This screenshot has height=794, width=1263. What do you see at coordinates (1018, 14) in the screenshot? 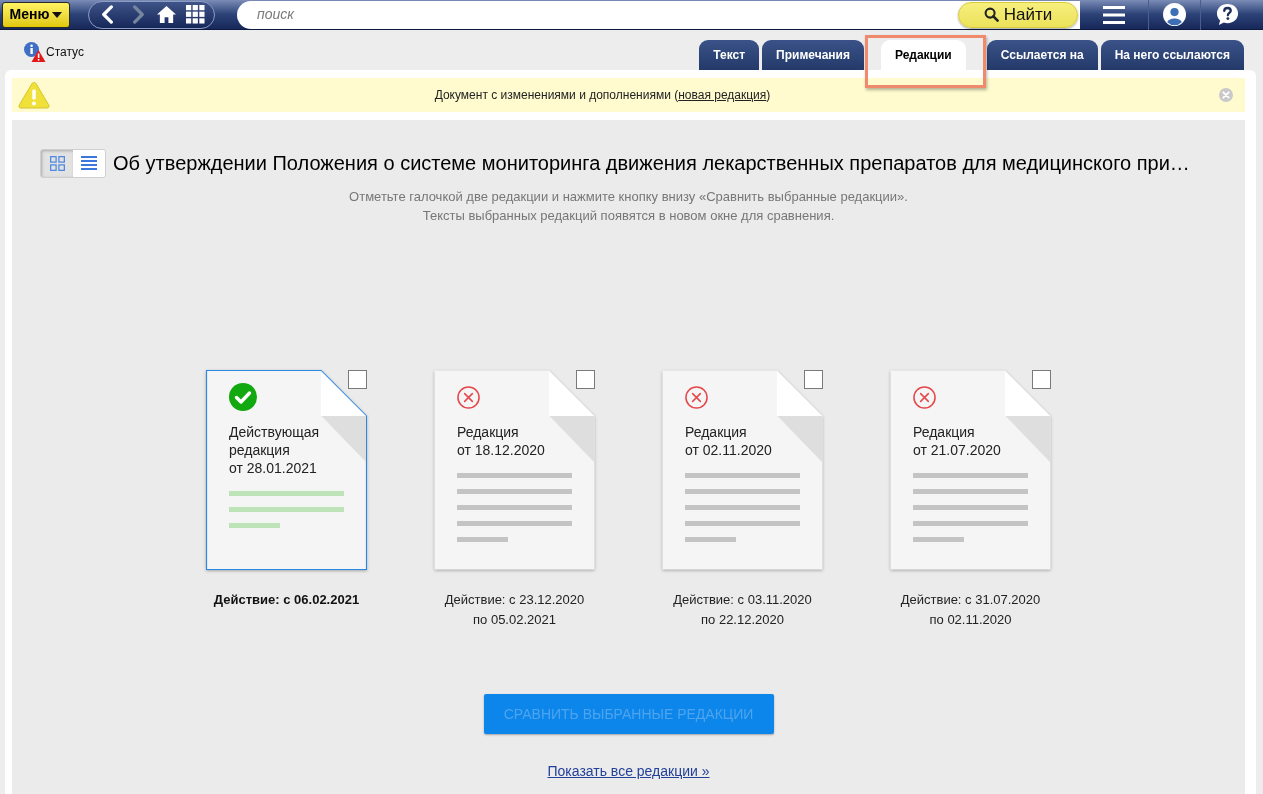
I see `find-button: Найти` at bounding box center [1018, 14].